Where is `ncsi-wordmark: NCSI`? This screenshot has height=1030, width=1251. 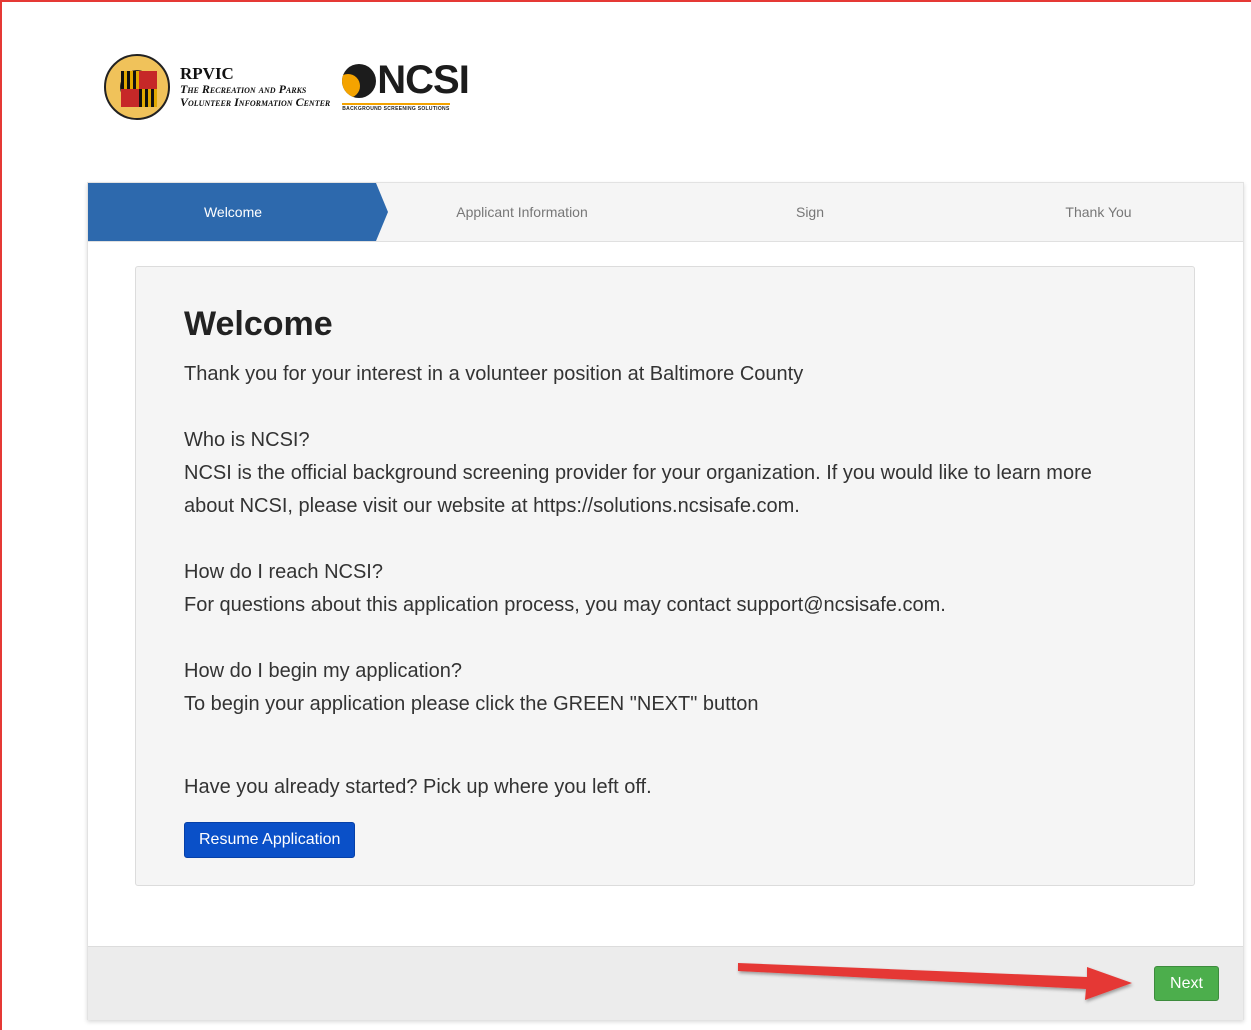
ncsi-wordmark: NCSI is located at coordinates (423, 80).